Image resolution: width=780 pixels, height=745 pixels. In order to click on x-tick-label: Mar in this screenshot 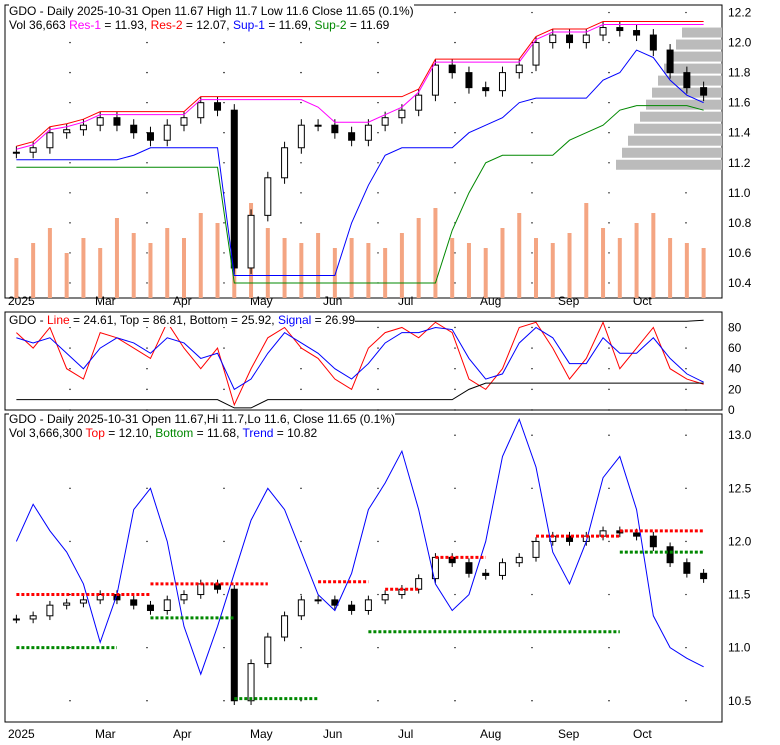, I will do `click(105, 734)`.